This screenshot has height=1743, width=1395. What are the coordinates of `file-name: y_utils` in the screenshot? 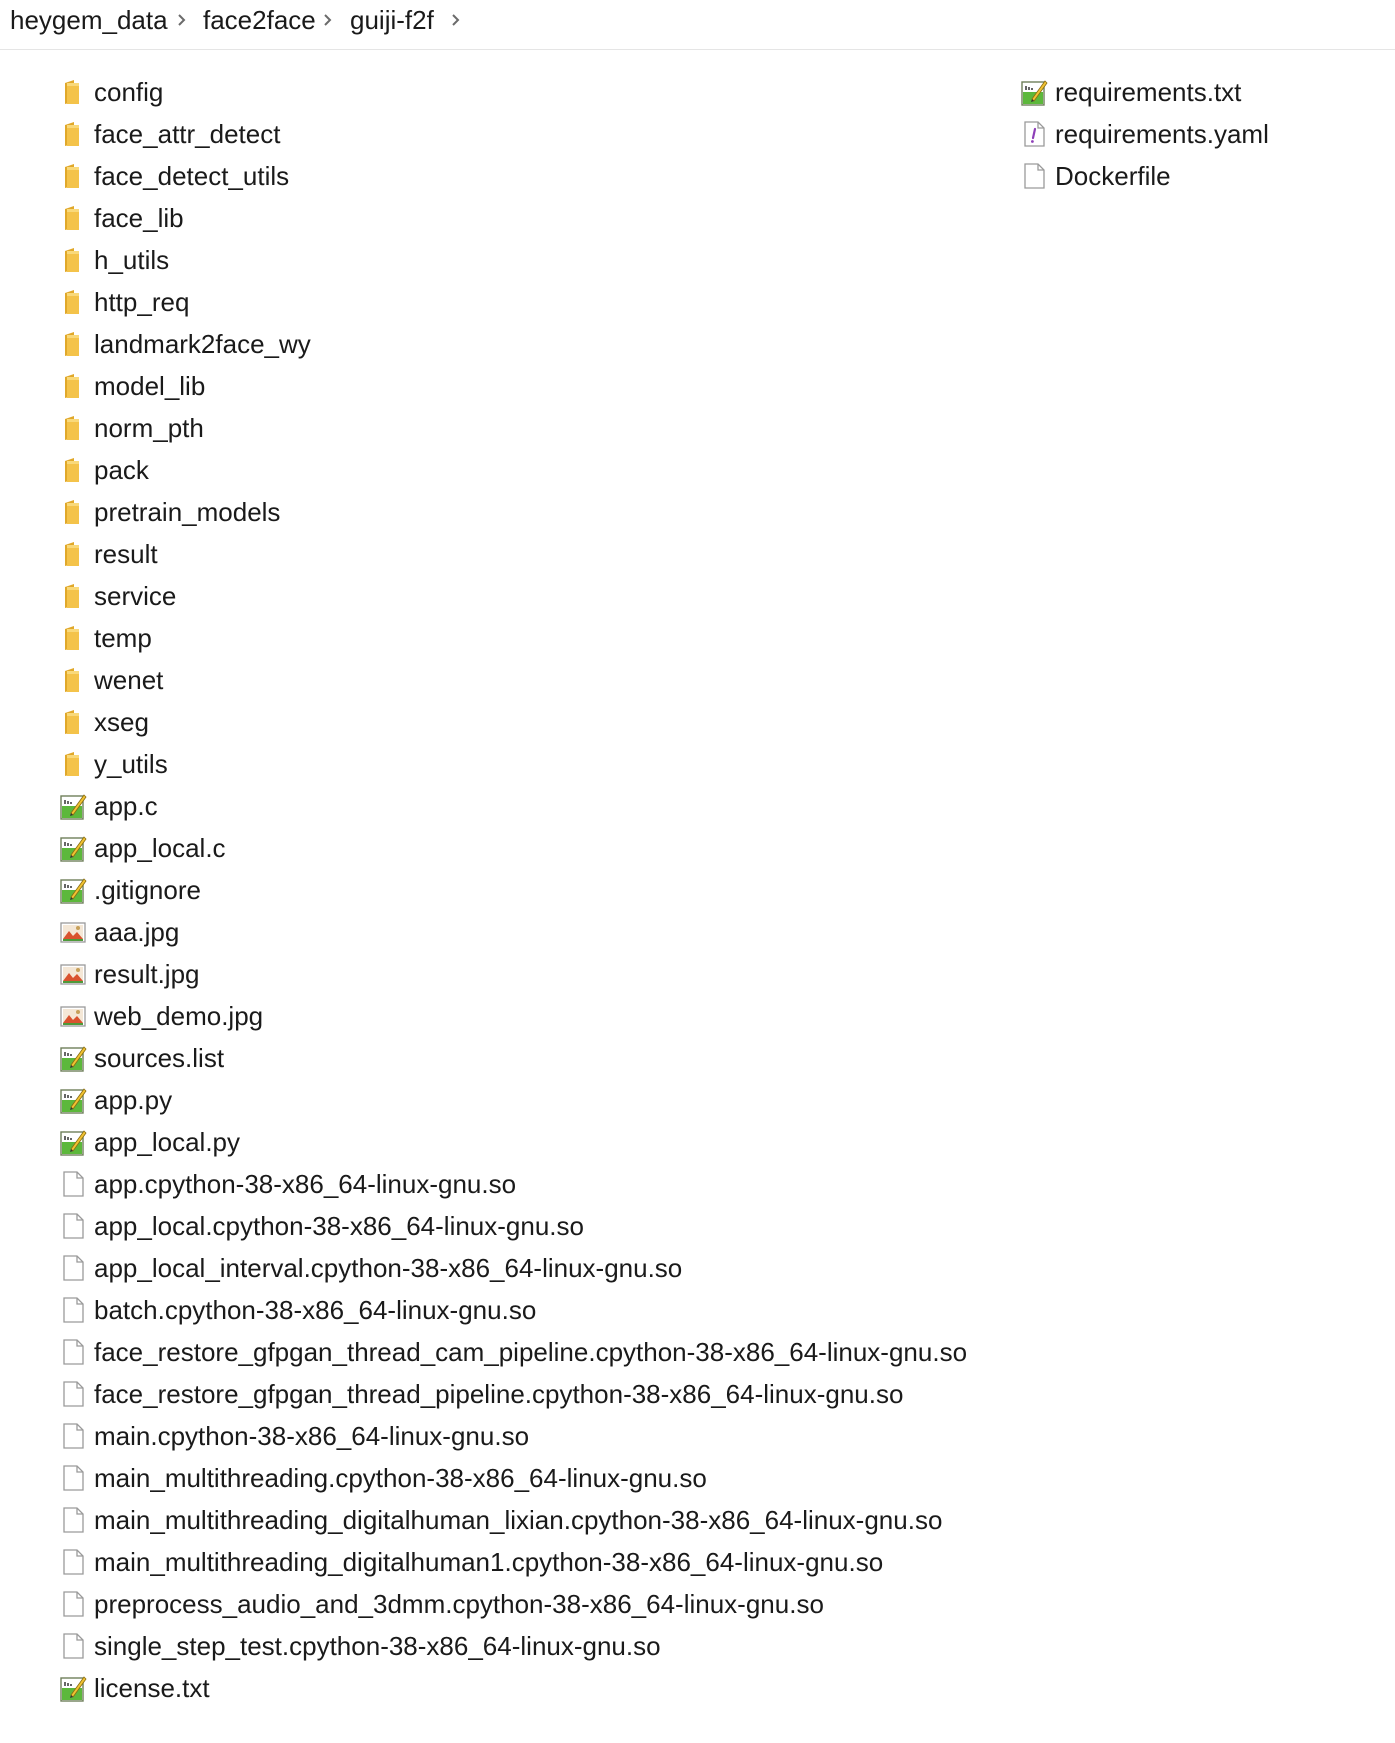 It's located at (131, 764).